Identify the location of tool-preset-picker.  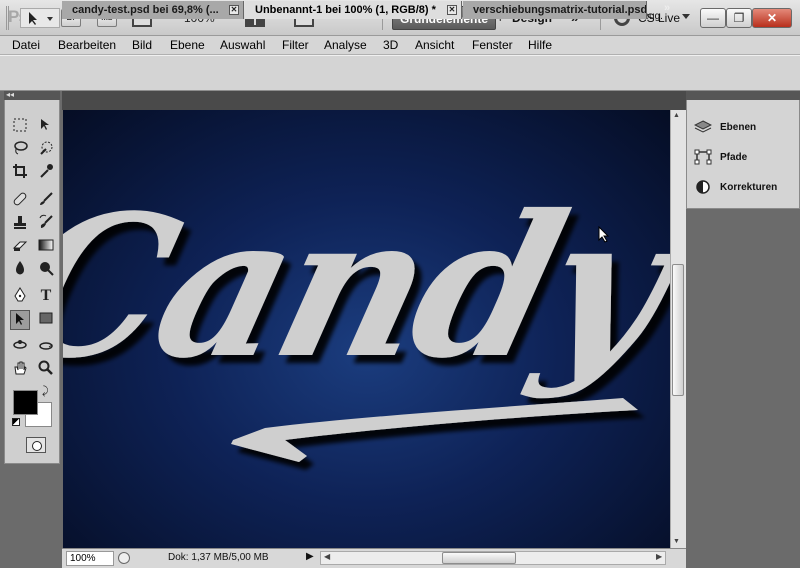
(40, 18).